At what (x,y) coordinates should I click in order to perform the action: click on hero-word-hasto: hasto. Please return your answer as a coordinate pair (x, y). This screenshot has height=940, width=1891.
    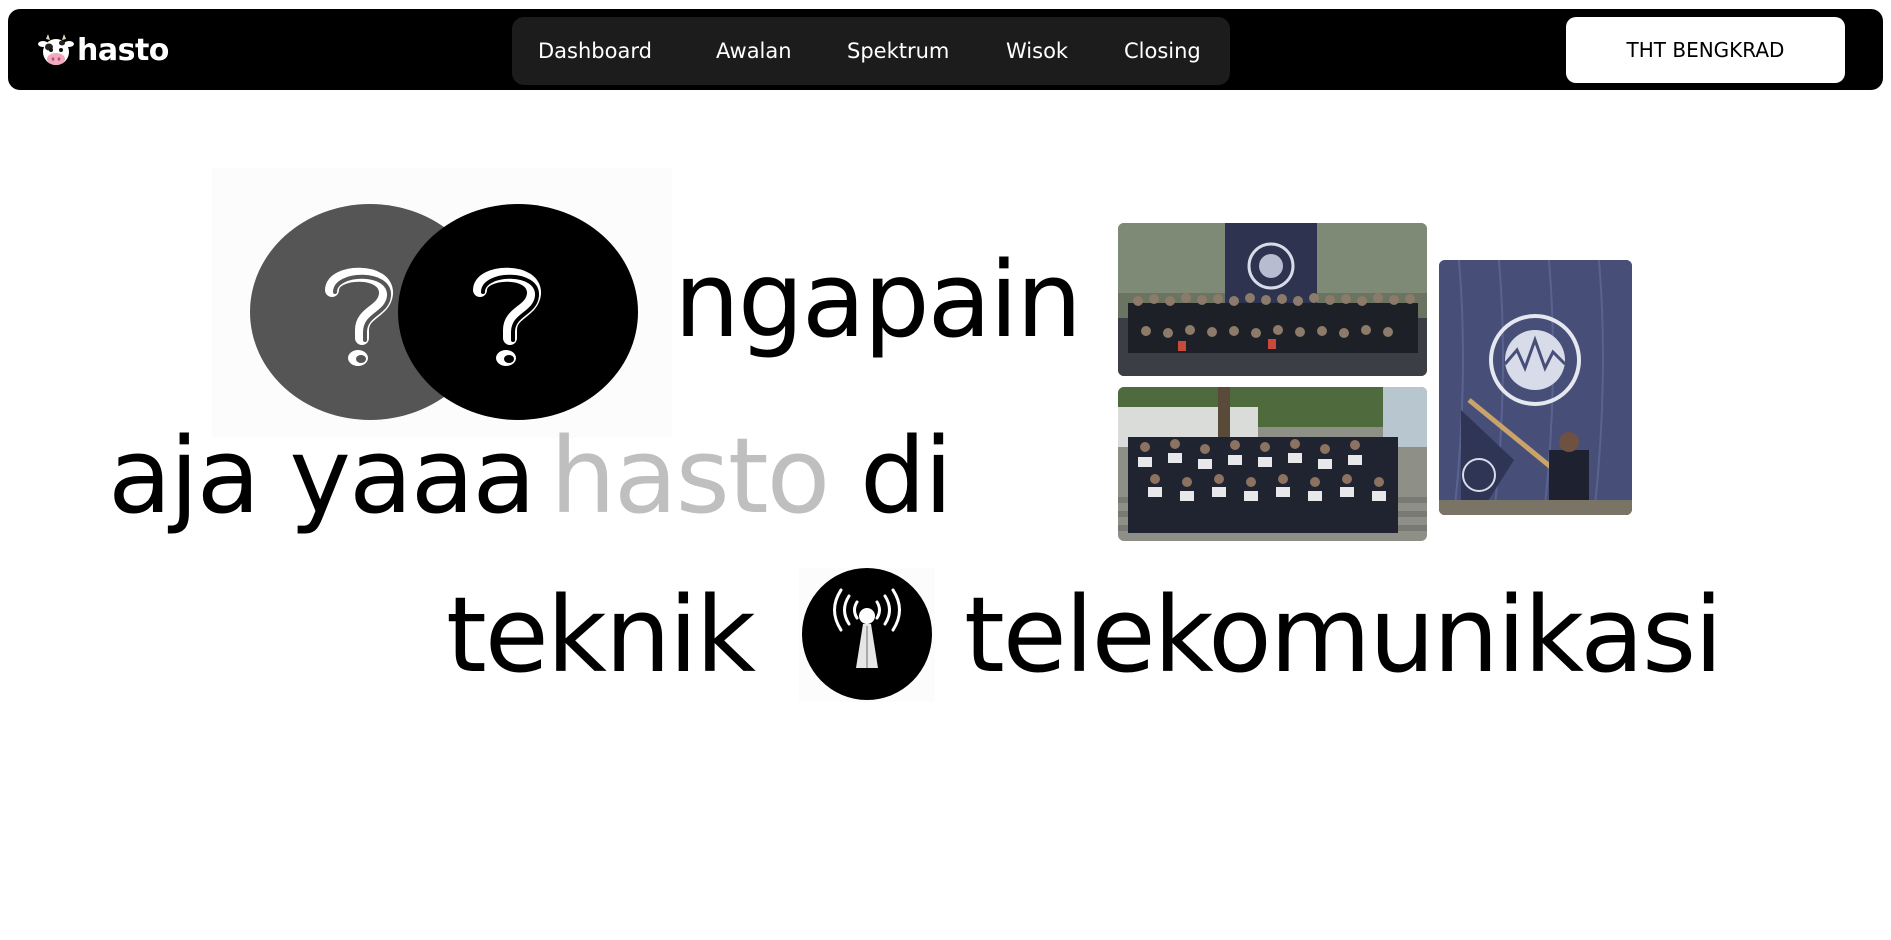
    Looking at the image, I should click on (690, 476).